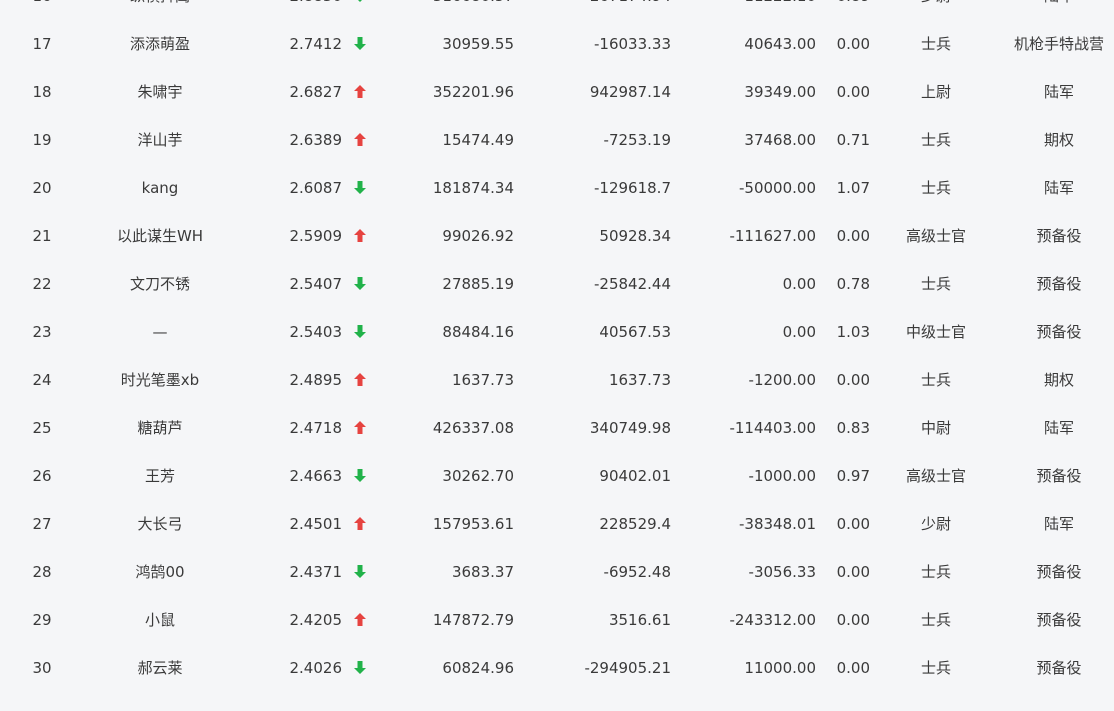  What do you see at coordinates (782, 380) in the screenshot?
I see `value-3-cell: -1200.00` at bounding box center [782, 380].